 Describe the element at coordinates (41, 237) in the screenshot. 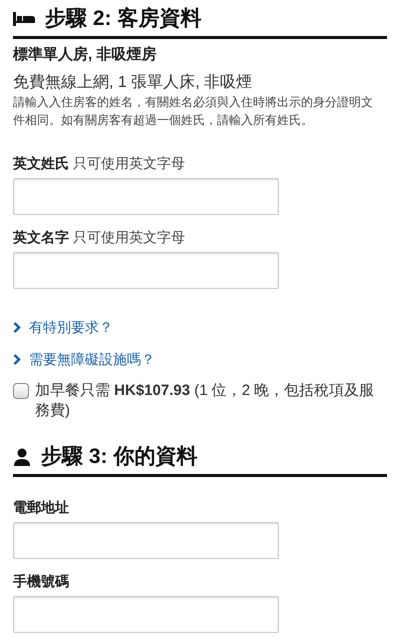

I see `field-label: 英文名字` at that location.